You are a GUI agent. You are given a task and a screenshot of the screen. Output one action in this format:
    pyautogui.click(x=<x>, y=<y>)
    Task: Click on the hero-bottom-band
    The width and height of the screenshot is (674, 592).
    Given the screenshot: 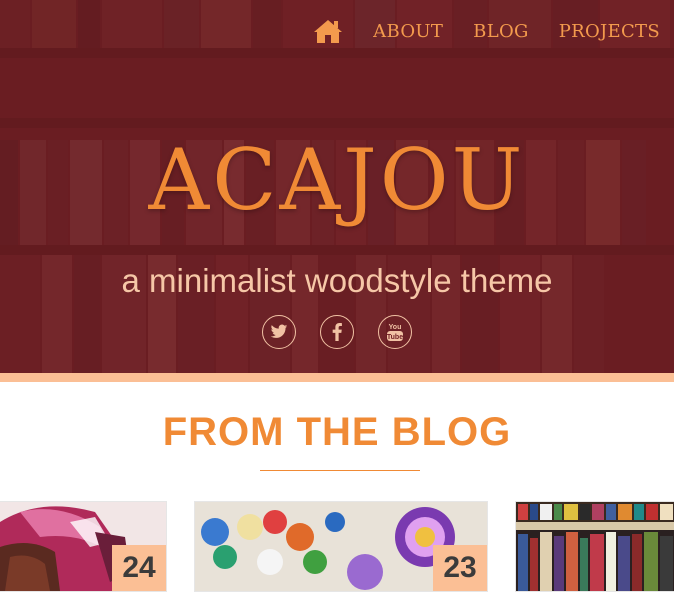 What is the action you would take?
    pyautogui.click(x=337, y=377)
    